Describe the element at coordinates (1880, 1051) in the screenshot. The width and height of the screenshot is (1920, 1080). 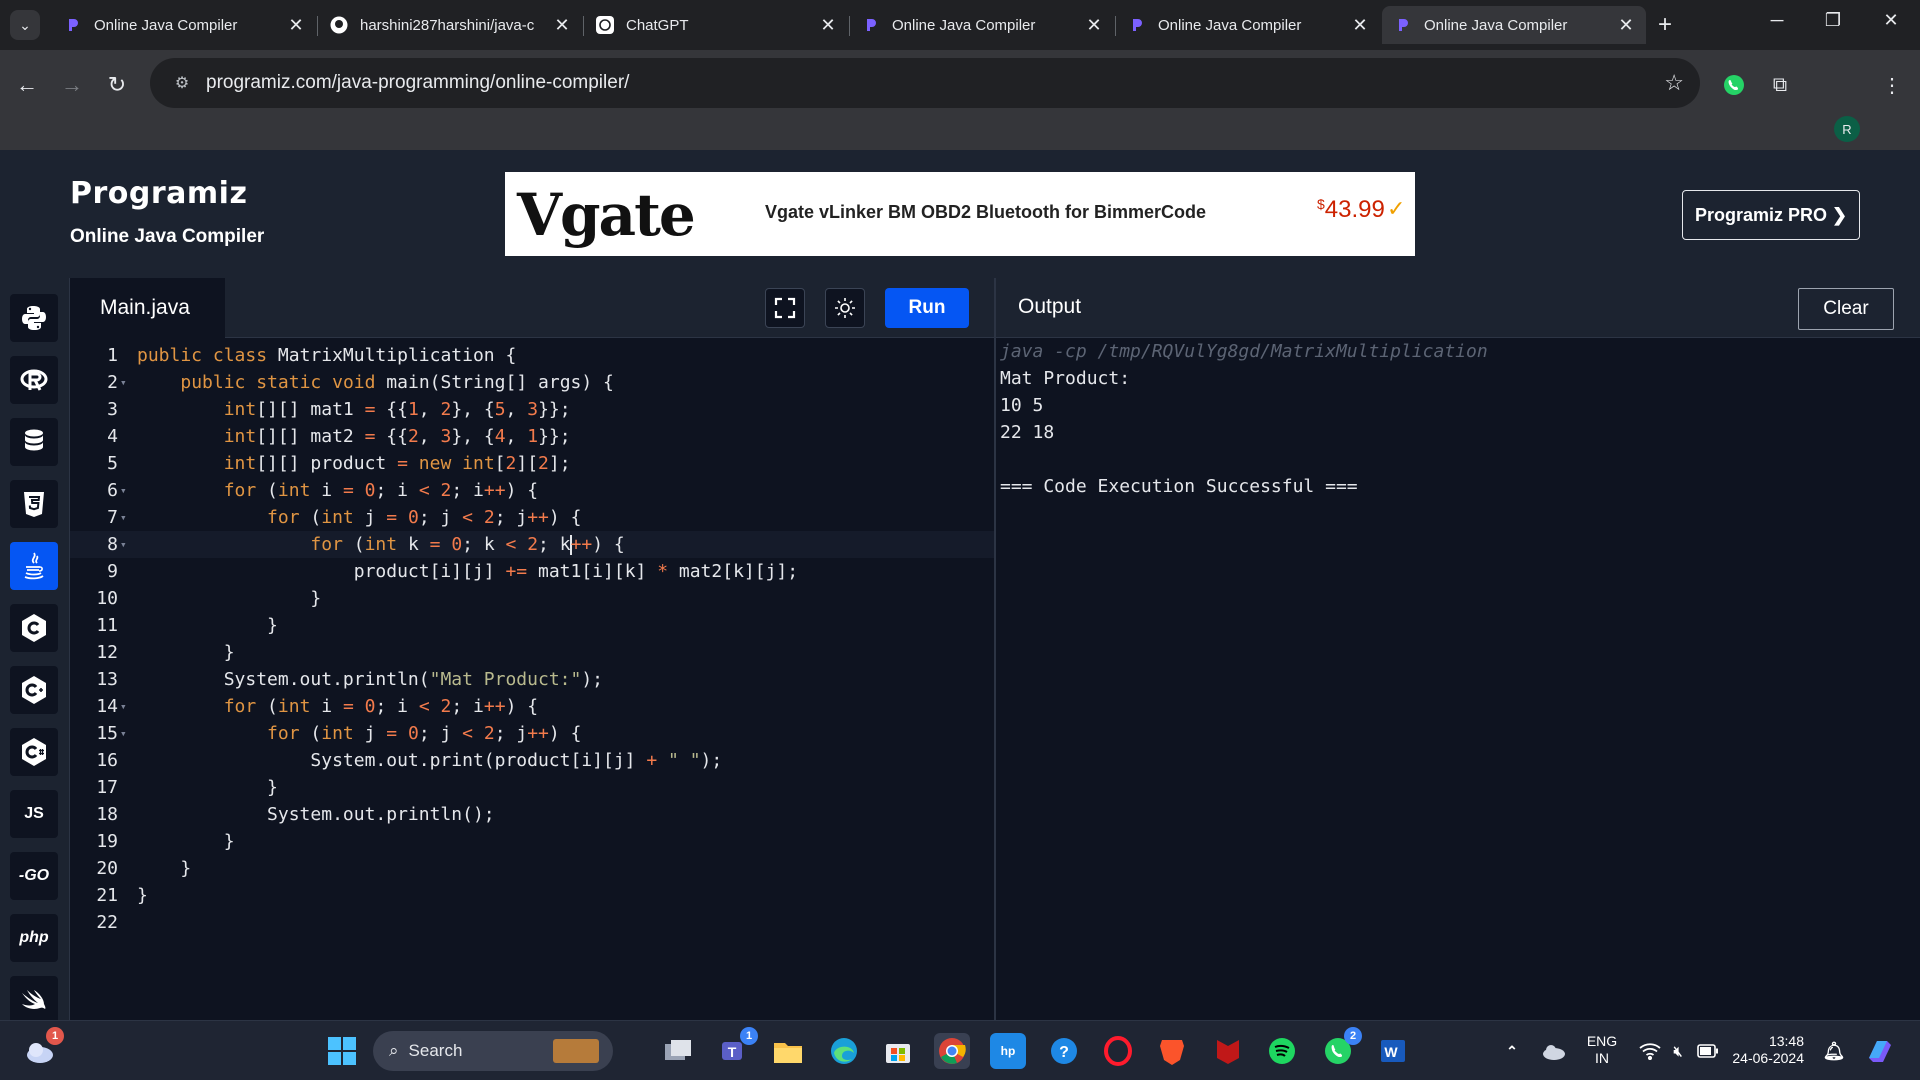
I see `copilot-icon` at that location.